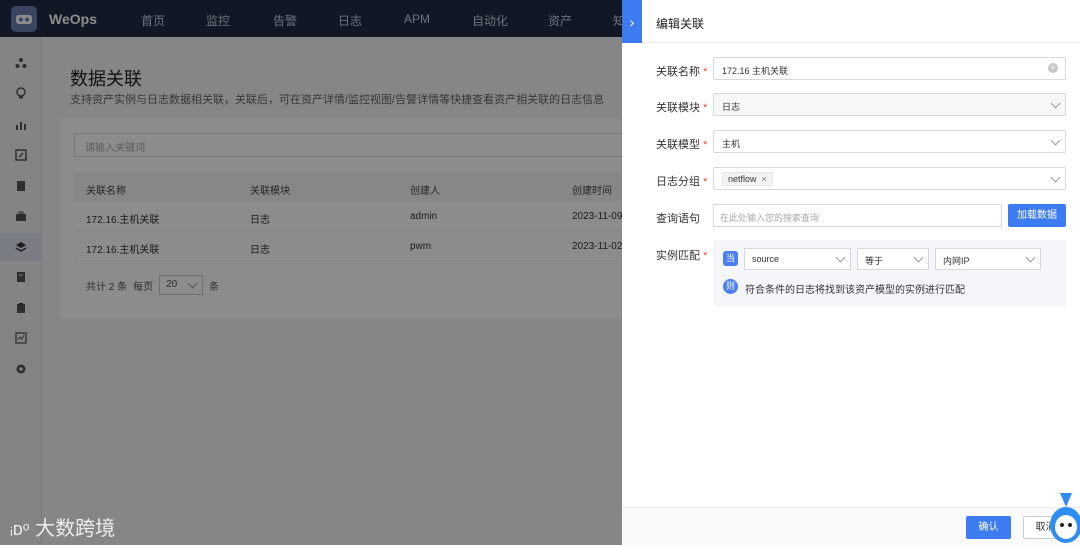 This screenshot has width=1080, height=545. What do you see at coordinates (857, 215) in the screenshot?
I see `query-input: 在此处输入您的搜索查询` at bounding box center [857, 215].